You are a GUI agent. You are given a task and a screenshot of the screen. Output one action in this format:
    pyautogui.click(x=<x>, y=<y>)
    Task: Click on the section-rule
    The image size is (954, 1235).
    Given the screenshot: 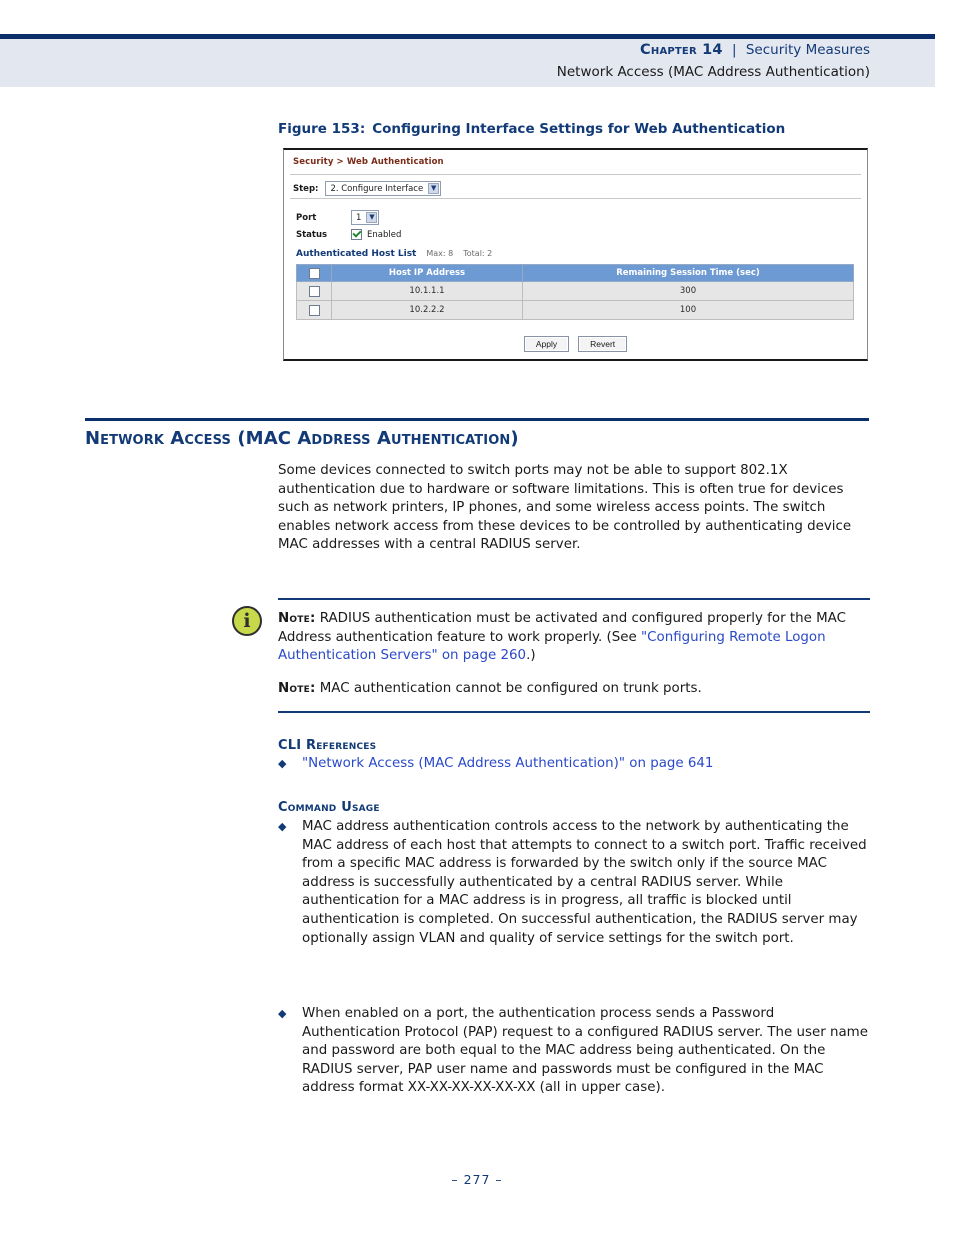 What is the action you would take?
    pyautogui.click(x=477, y=419)
    